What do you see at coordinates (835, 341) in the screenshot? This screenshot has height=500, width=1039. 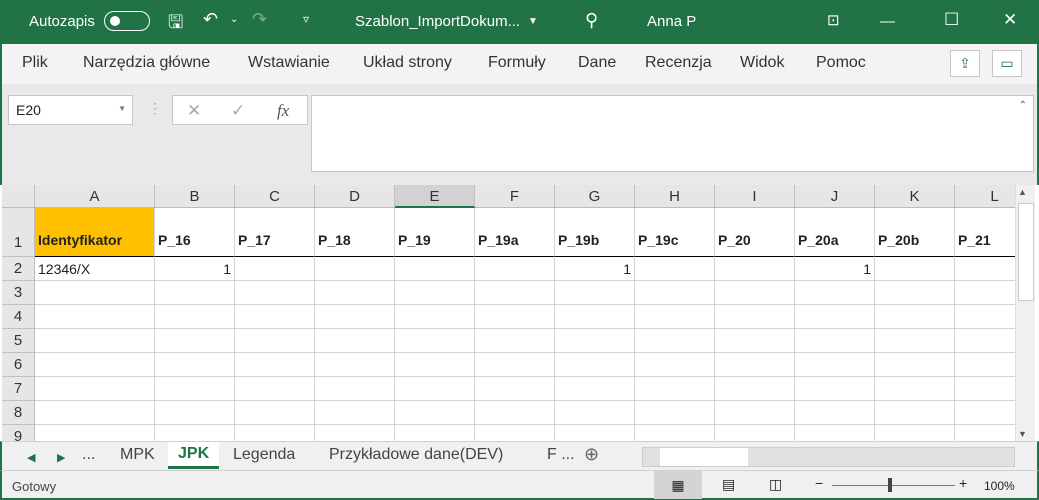 I see `cell-J5` at bounding box center [835, 341].